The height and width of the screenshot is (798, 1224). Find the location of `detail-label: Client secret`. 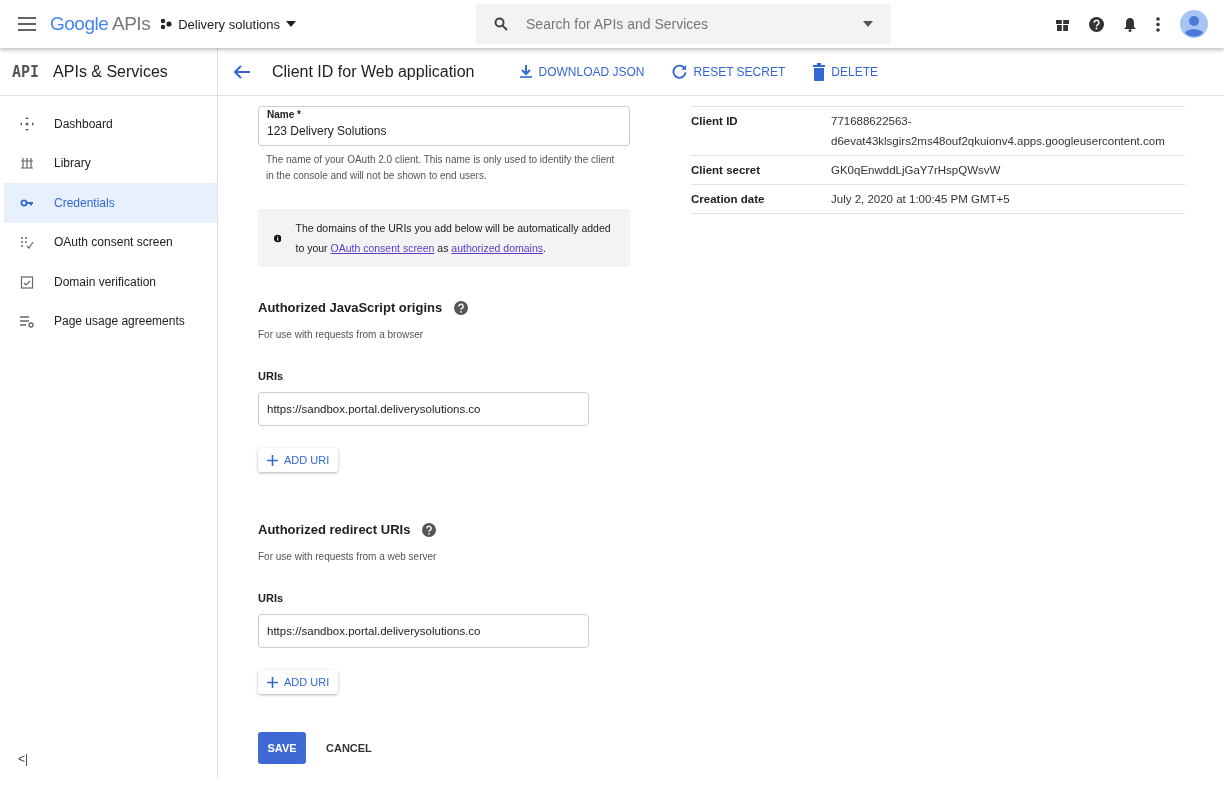

detail-label: Client secret is located at coordinates (726, 170).